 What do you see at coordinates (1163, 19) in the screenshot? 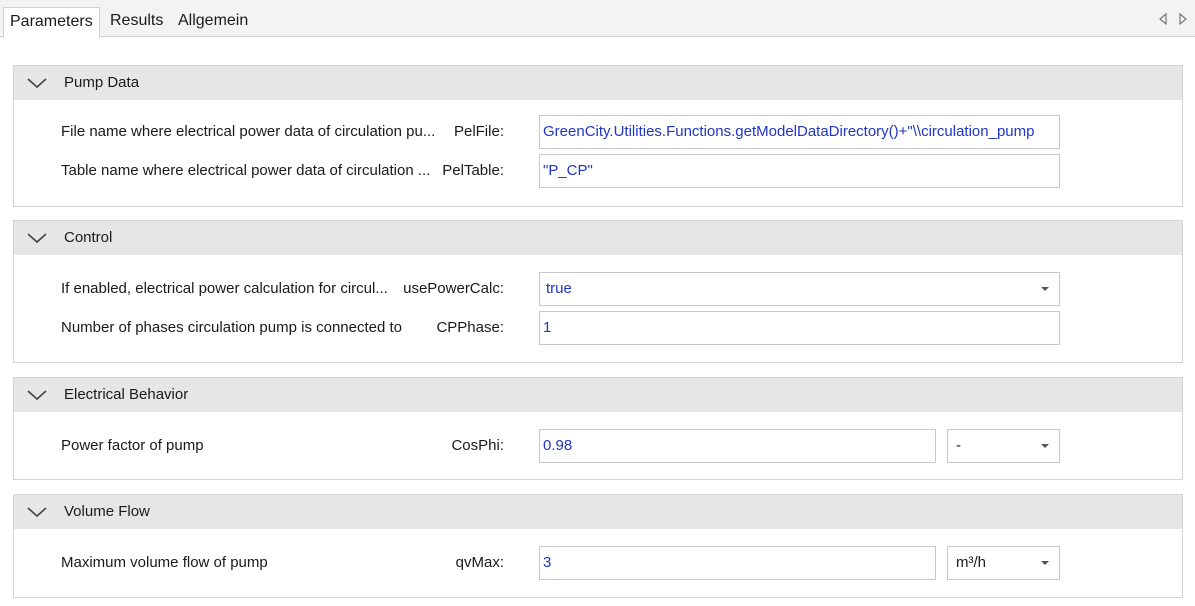
I see `triangle-left-icon` at bounding box center [1163, 19].